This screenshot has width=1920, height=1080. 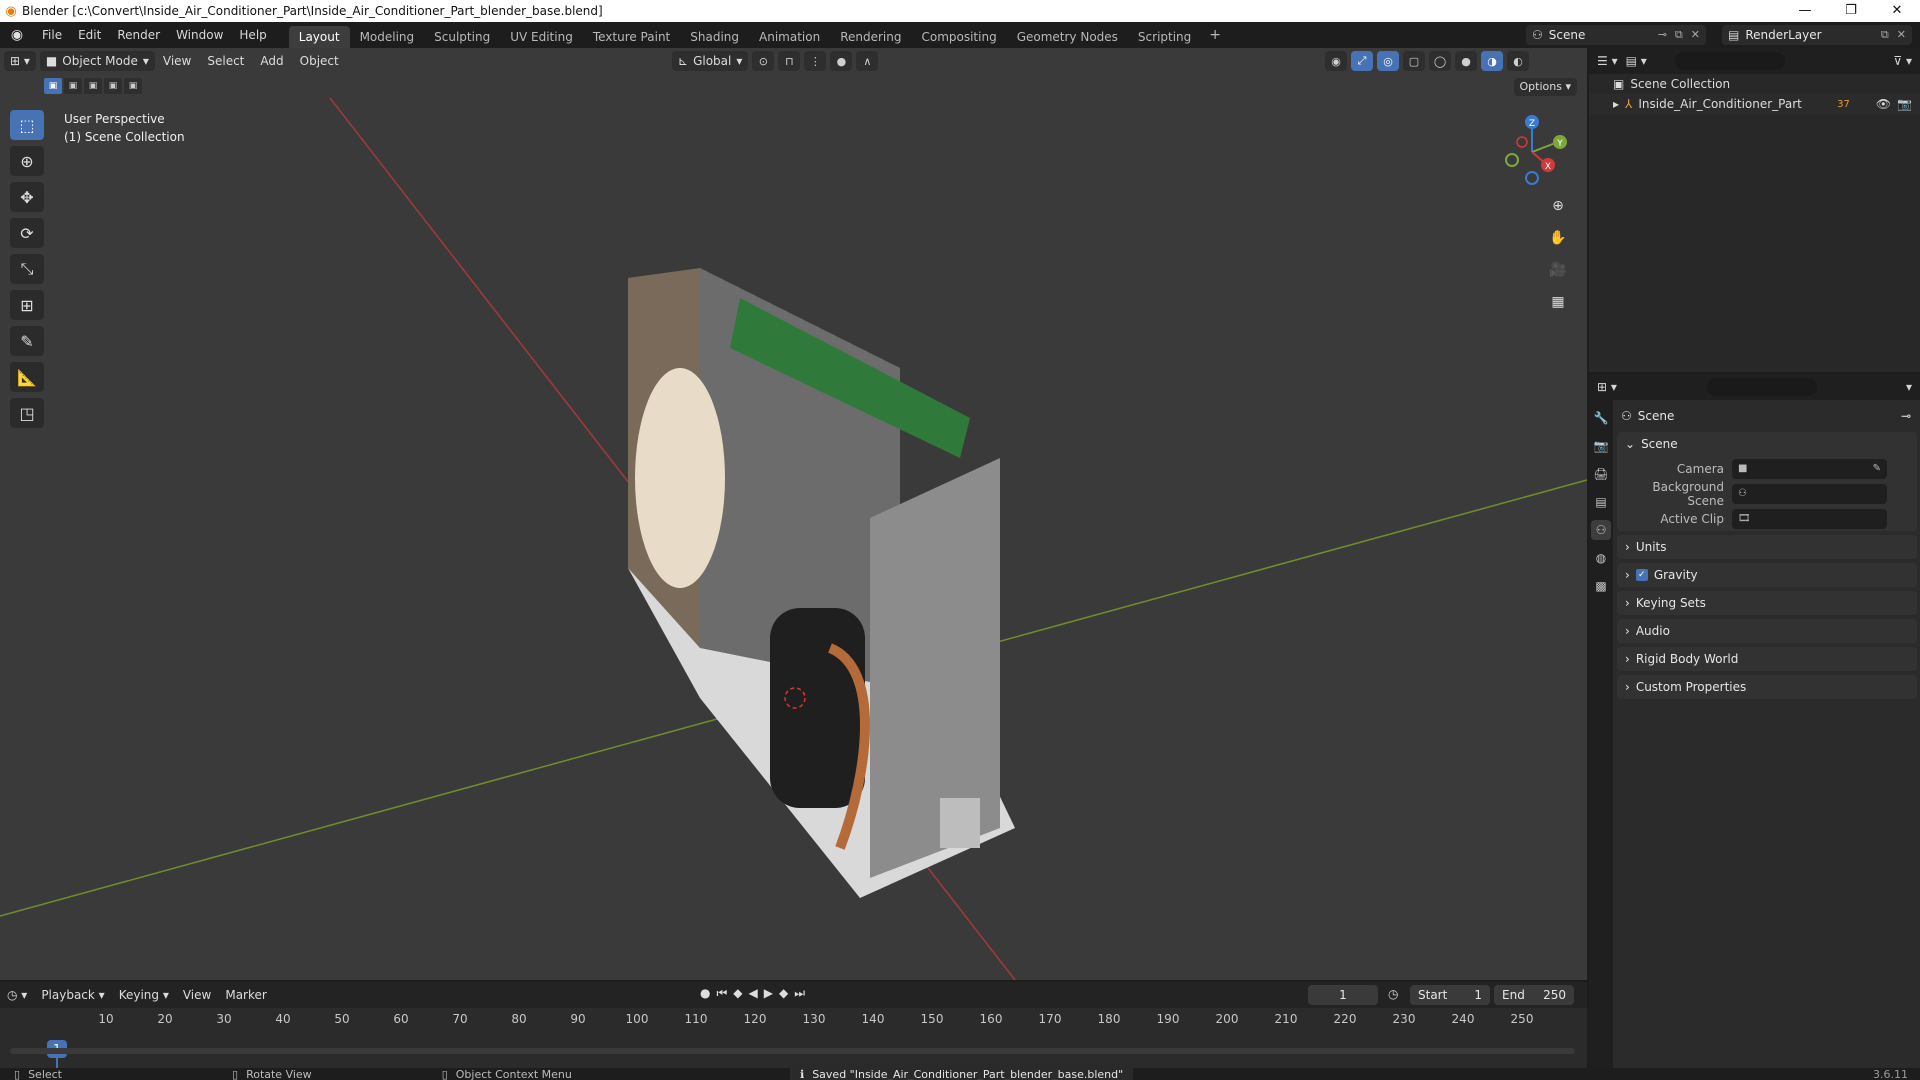 I want to click on proportional-edit-icon: ●, so click(x=841, y=61).